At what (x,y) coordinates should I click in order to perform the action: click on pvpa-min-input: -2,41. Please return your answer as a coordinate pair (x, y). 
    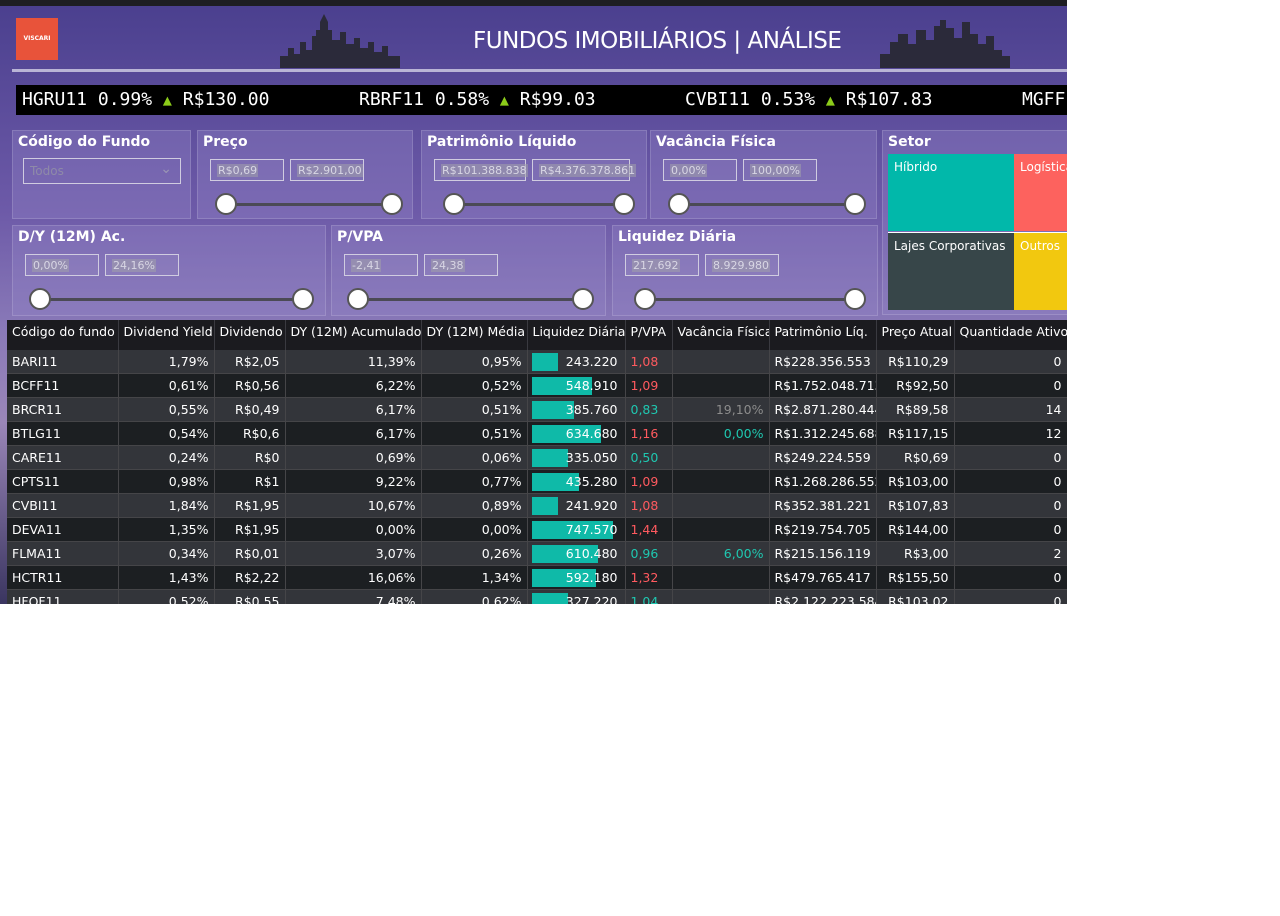
    Looking at the image, I should click on (381, 265).